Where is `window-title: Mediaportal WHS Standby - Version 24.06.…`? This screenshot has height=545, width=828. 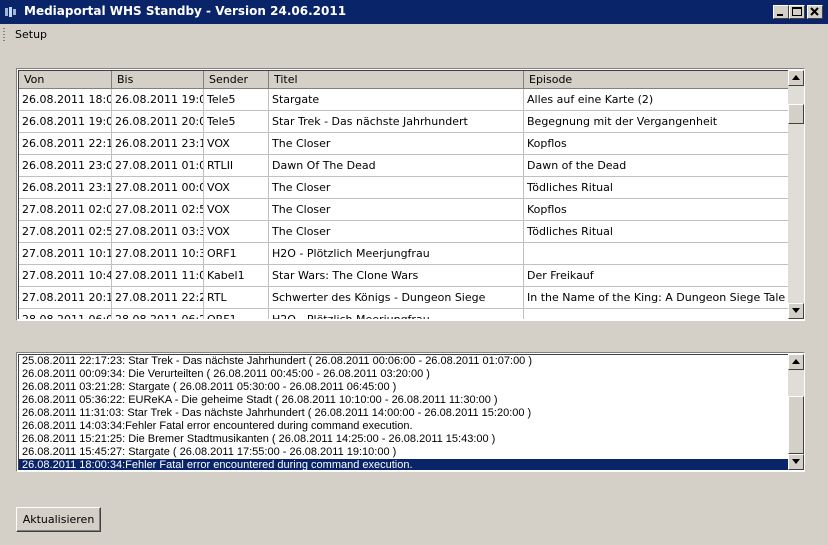
window-title: Mediaportal WHS Standby - Version 24.06.… is located at coordinates (185, 11).